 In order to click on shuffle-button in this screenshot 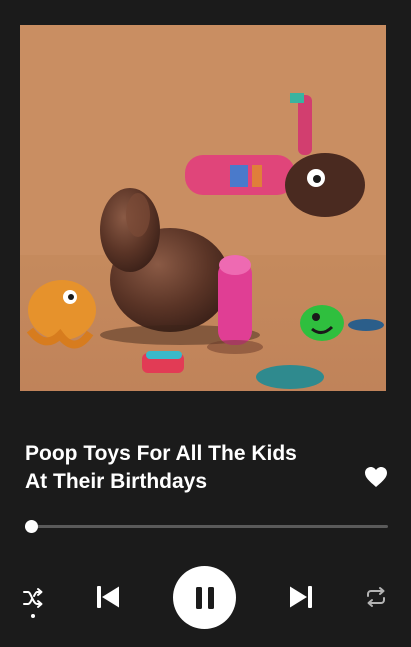, I will do `click(33, 598)`.